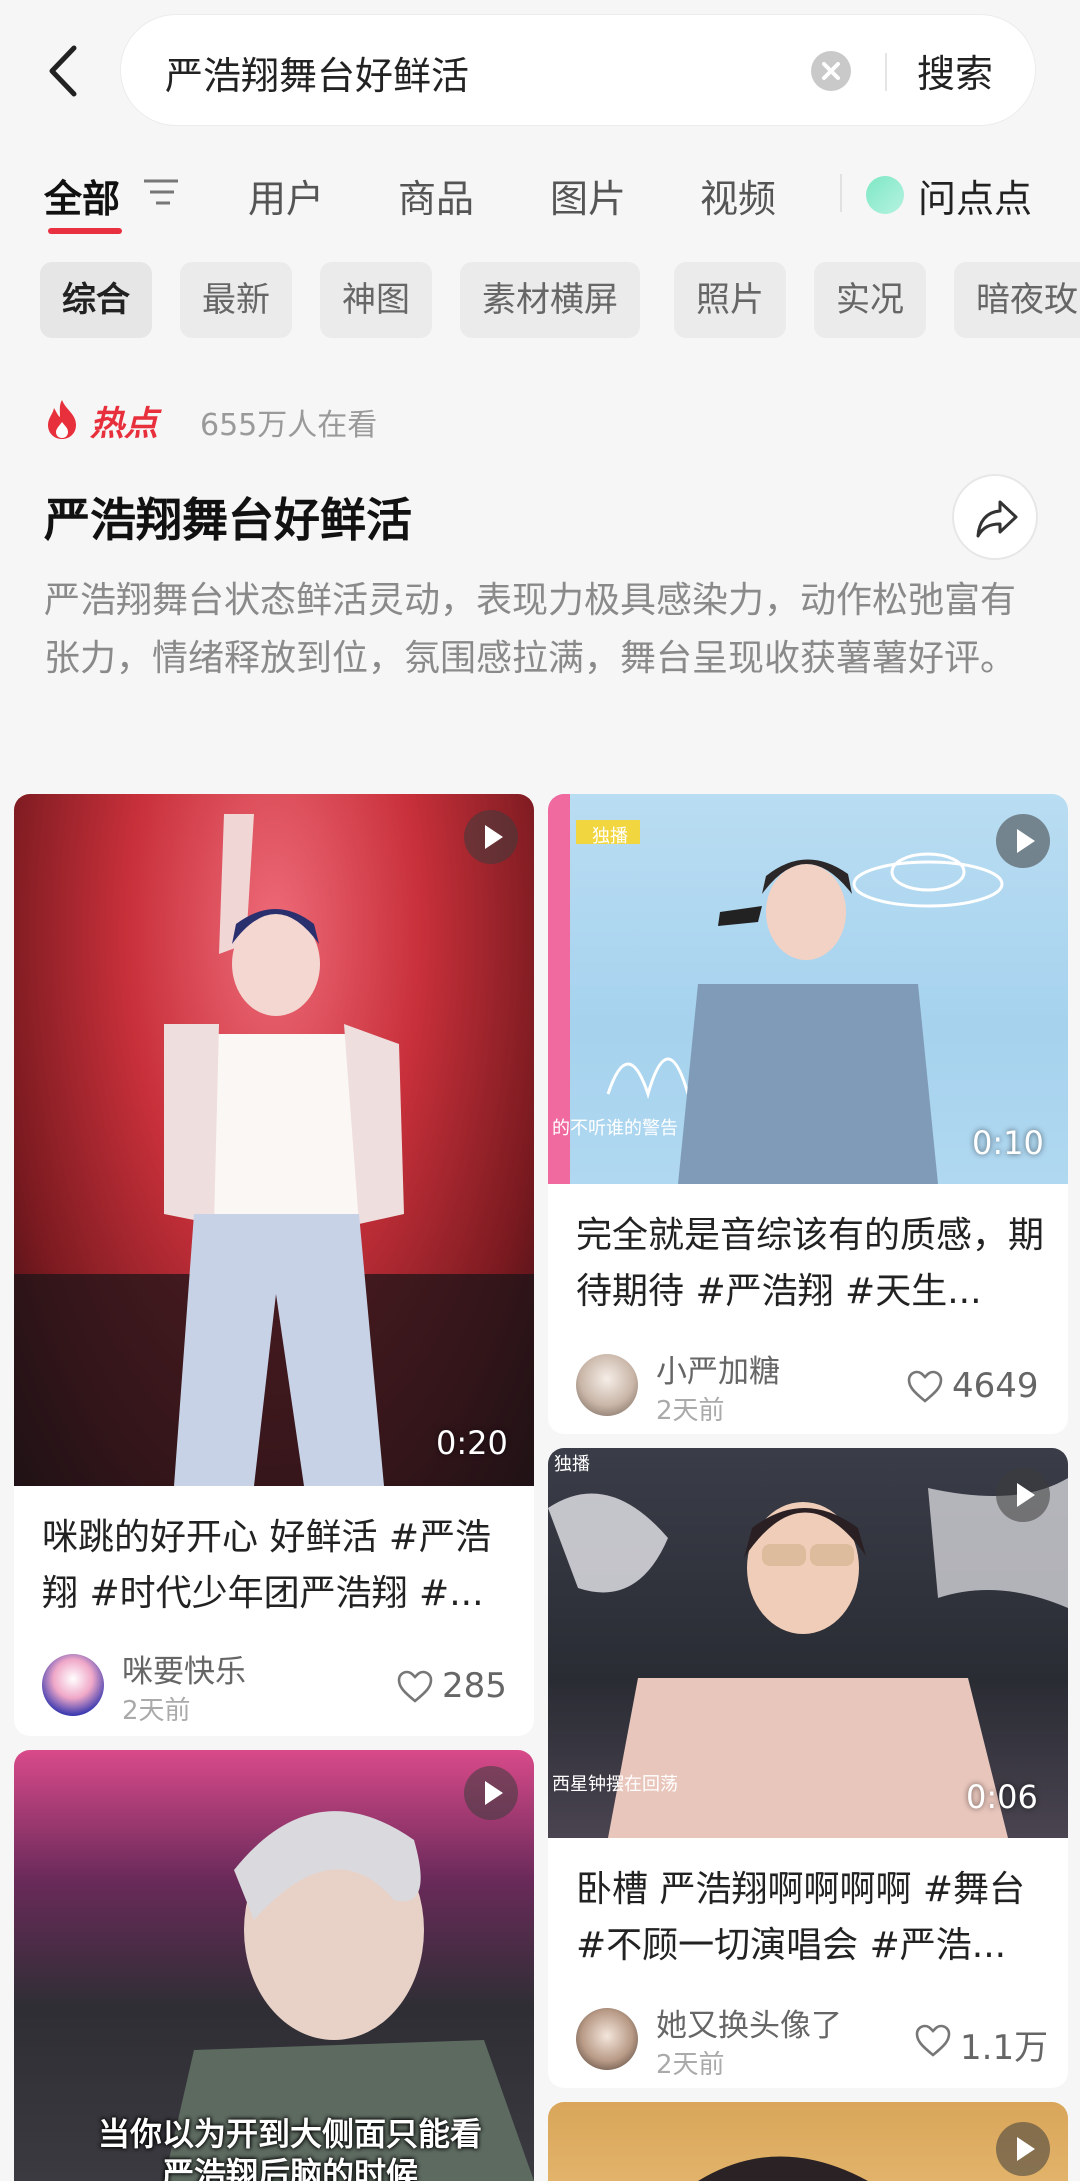 This screenshot has height=2181, width=1080. Describe the element at coordinates (718, 1368) in the screenshot. I see `author-name: 小严加糖` at that location.